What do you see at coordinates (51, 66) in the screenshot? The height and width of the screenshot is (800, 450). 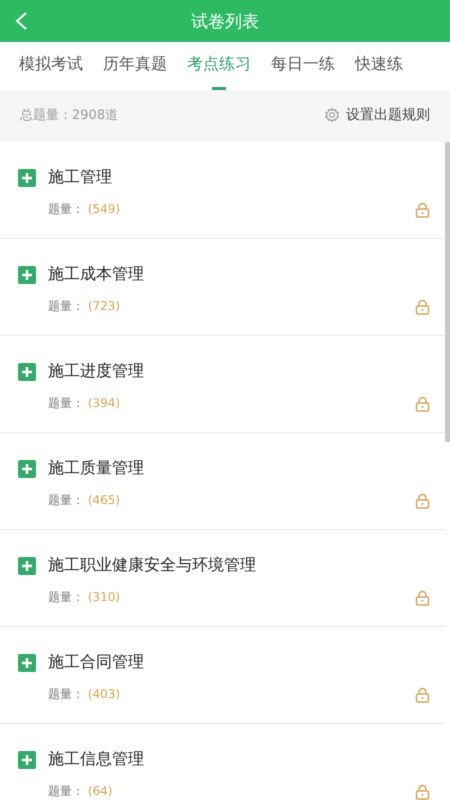 I see `tab: 模拟考试` at bounding box center [51, 66].